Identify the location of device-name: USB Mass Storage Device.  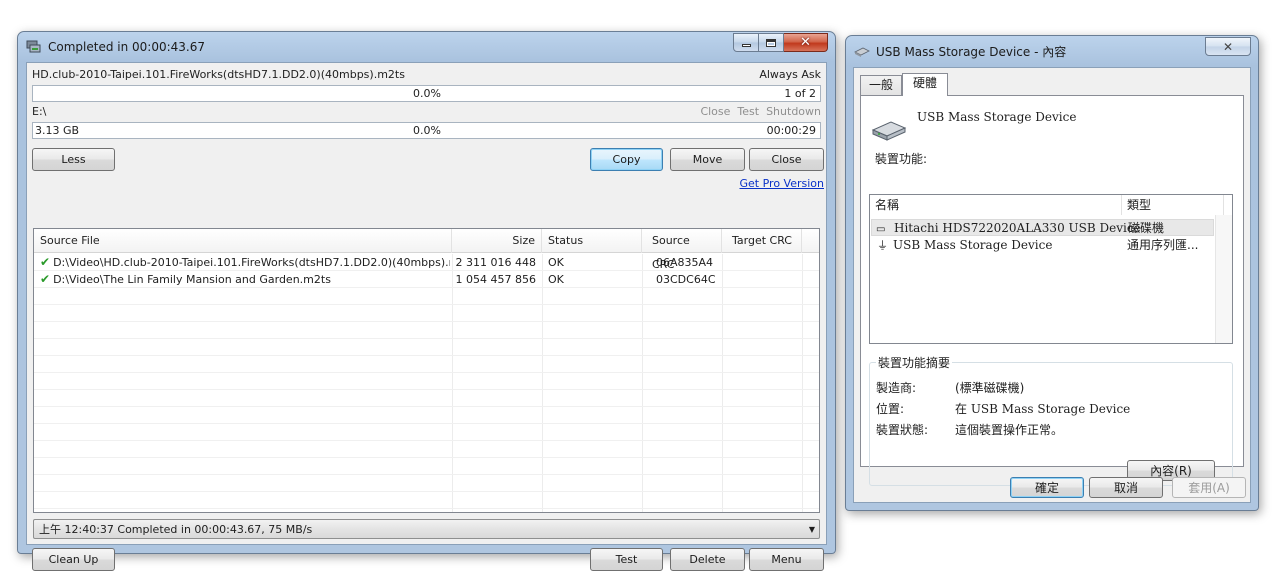
(997, 117).